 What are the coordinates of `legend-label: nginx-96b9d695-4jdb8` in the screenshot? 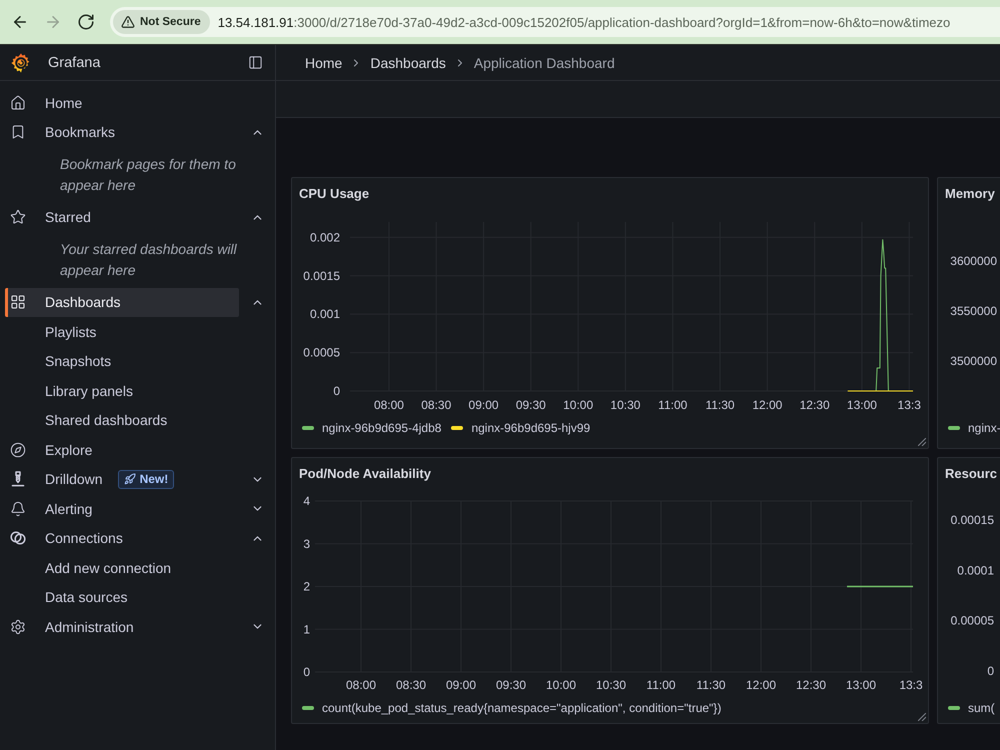 It's located at (382, 428).